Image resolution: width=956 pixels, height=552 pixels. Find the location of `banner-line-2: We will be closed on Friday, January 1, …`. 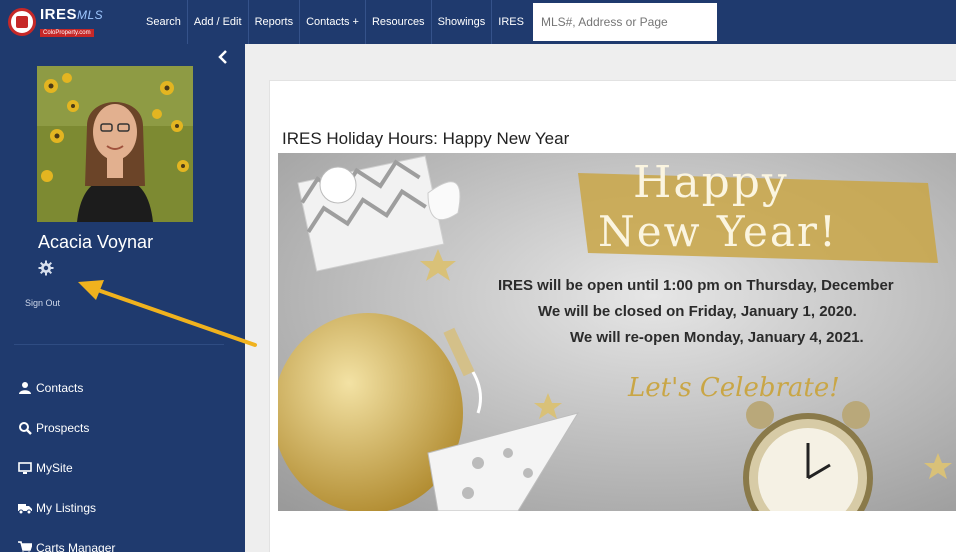

banner-line-2: We will be closed on Friday, January 1, … is located at coordinates (697, 311).